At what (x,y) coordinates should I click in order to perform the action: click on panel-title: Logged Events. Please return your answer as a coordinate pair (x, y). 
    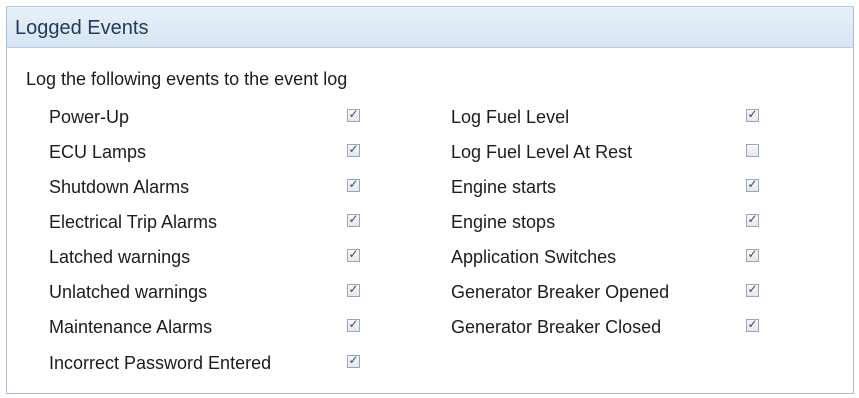
    Looking at the image, I should click on (82, 28).